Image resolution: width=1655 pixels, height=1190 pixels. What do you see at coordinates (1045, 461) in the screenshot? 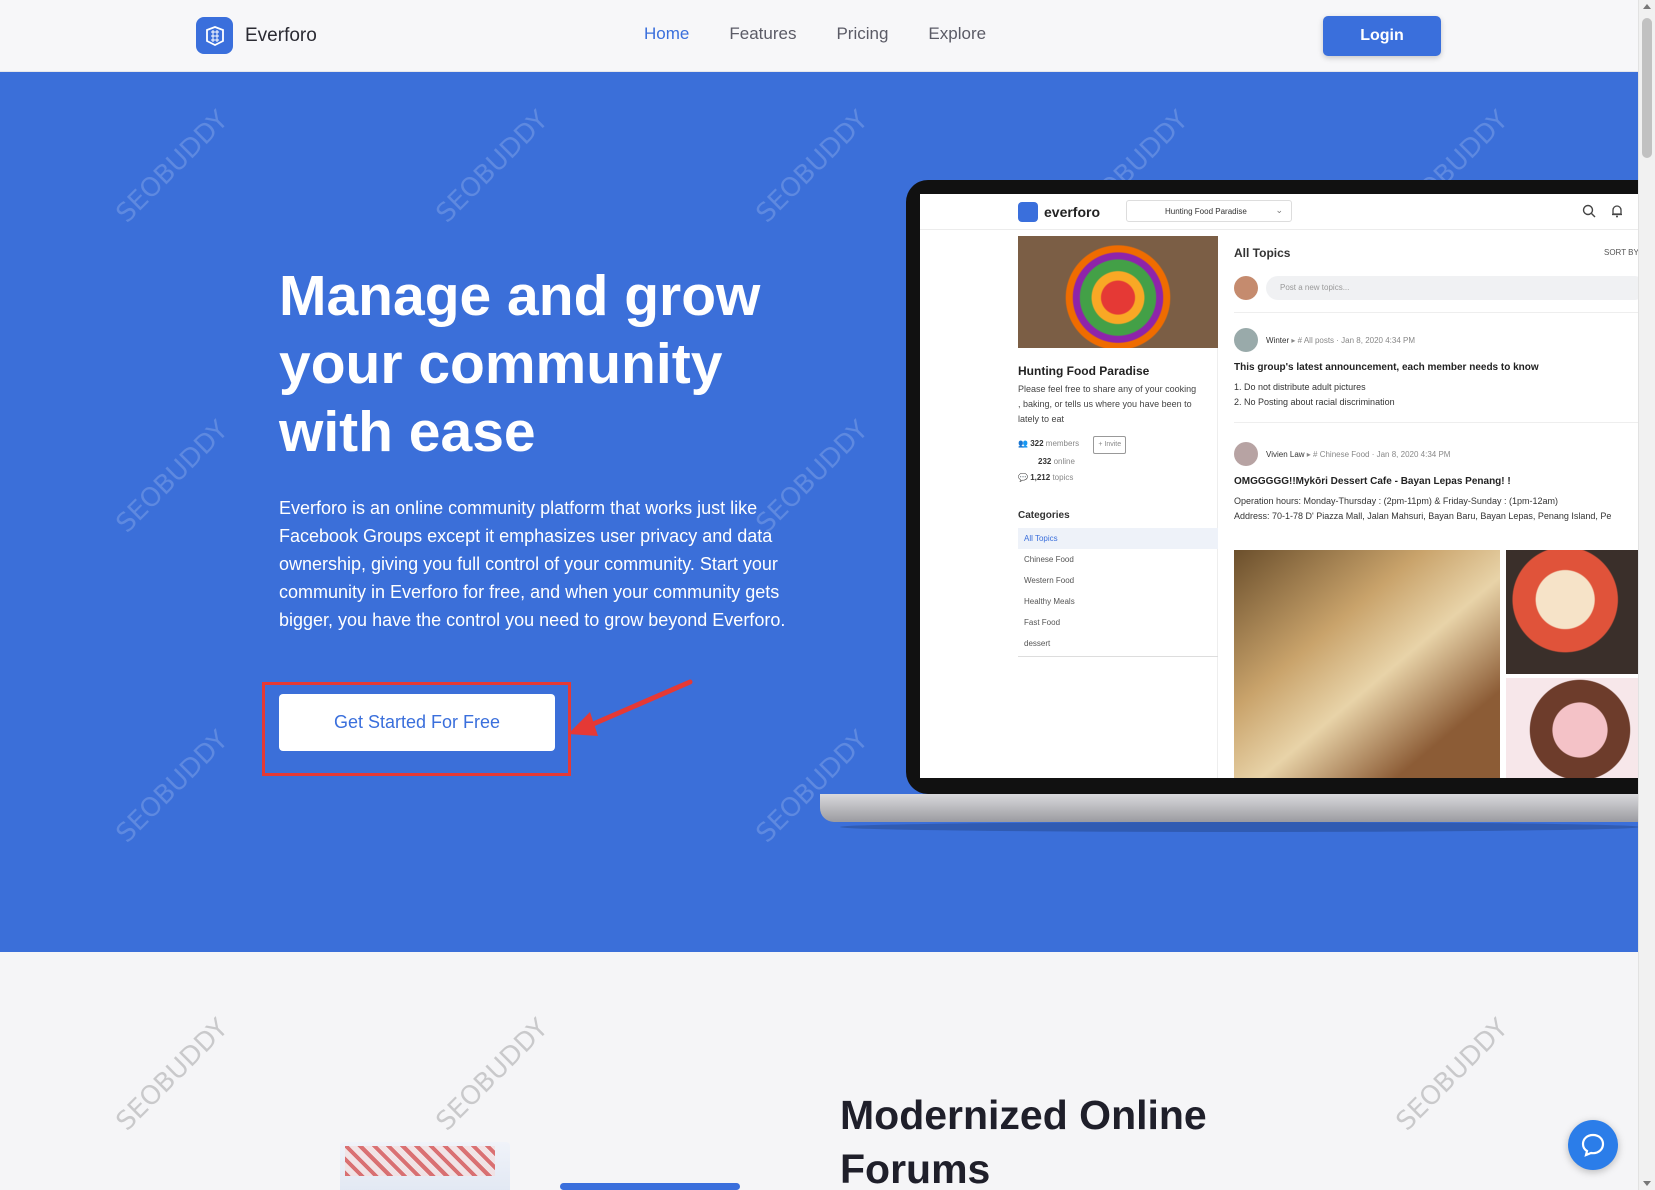
I see `online-count: 232` at bounding box center [1045, 461].